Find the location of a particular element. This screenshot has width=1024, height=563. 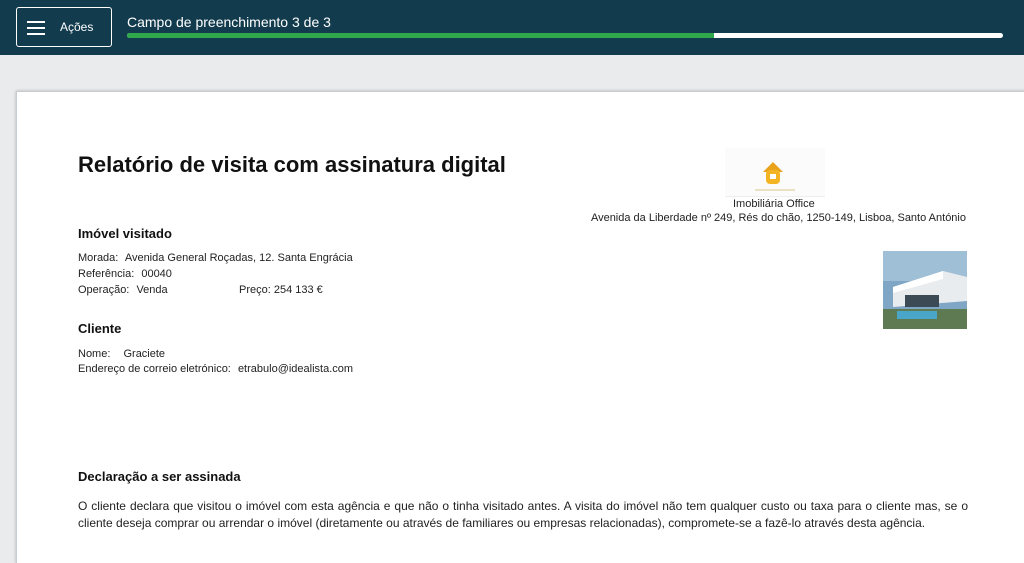

progress-bar-fill is located at coordinates (420, 35).